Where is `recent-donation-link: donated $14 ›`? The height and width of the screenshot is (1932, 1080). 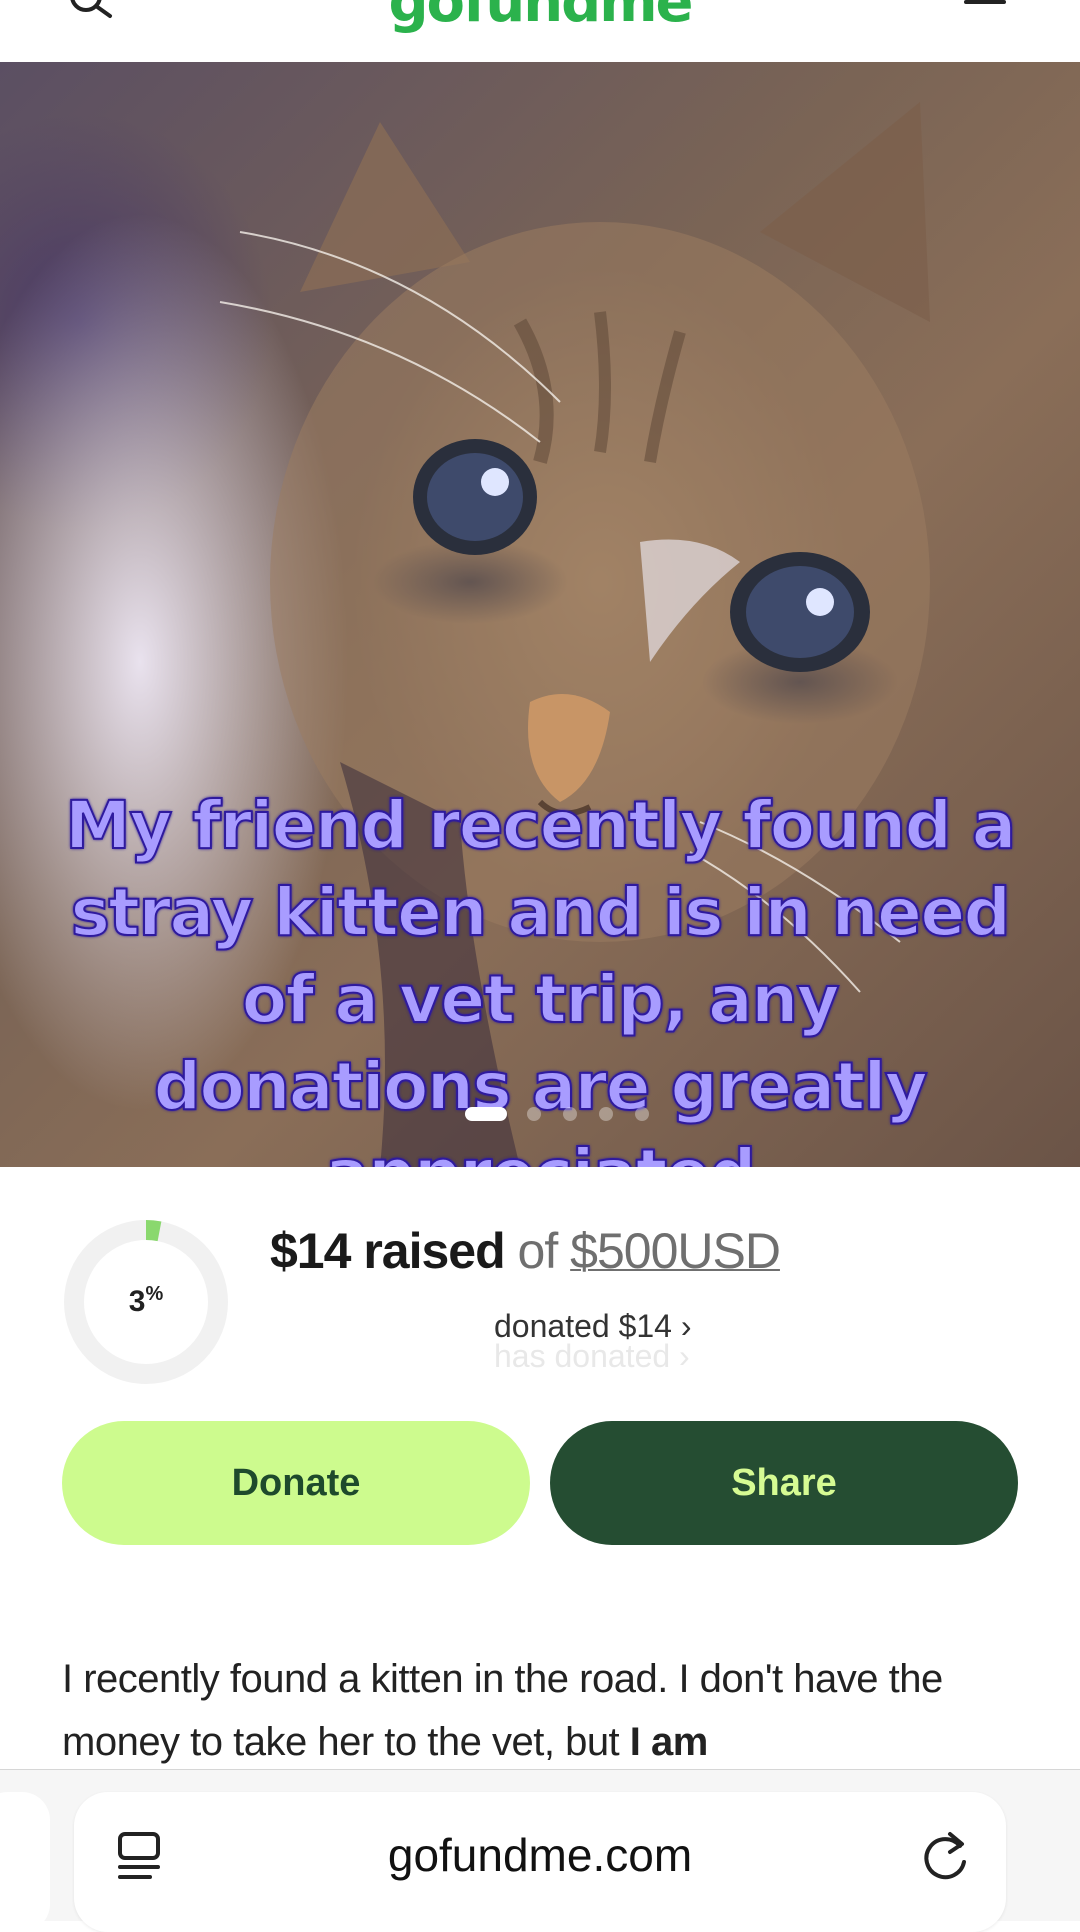 recent-donation-link: donated $14 › is located at coordinates (593, 1326).